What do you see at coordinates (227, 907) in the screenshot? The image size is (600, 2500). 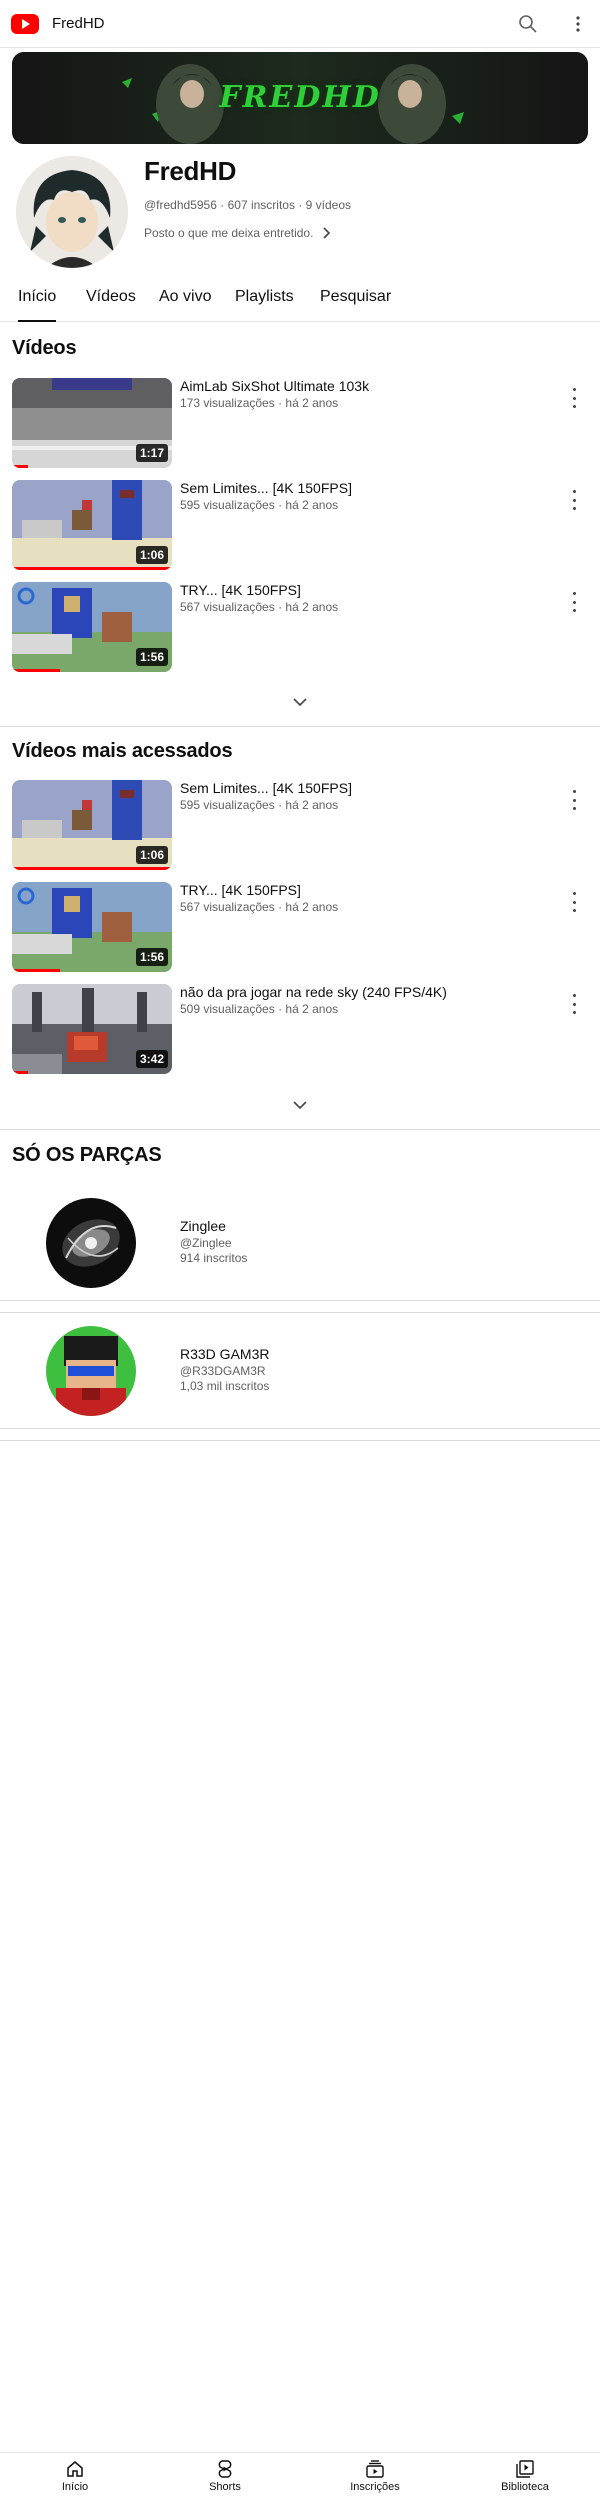 I see `video-views: 567 visualizações` at bounding box center [227, 907].